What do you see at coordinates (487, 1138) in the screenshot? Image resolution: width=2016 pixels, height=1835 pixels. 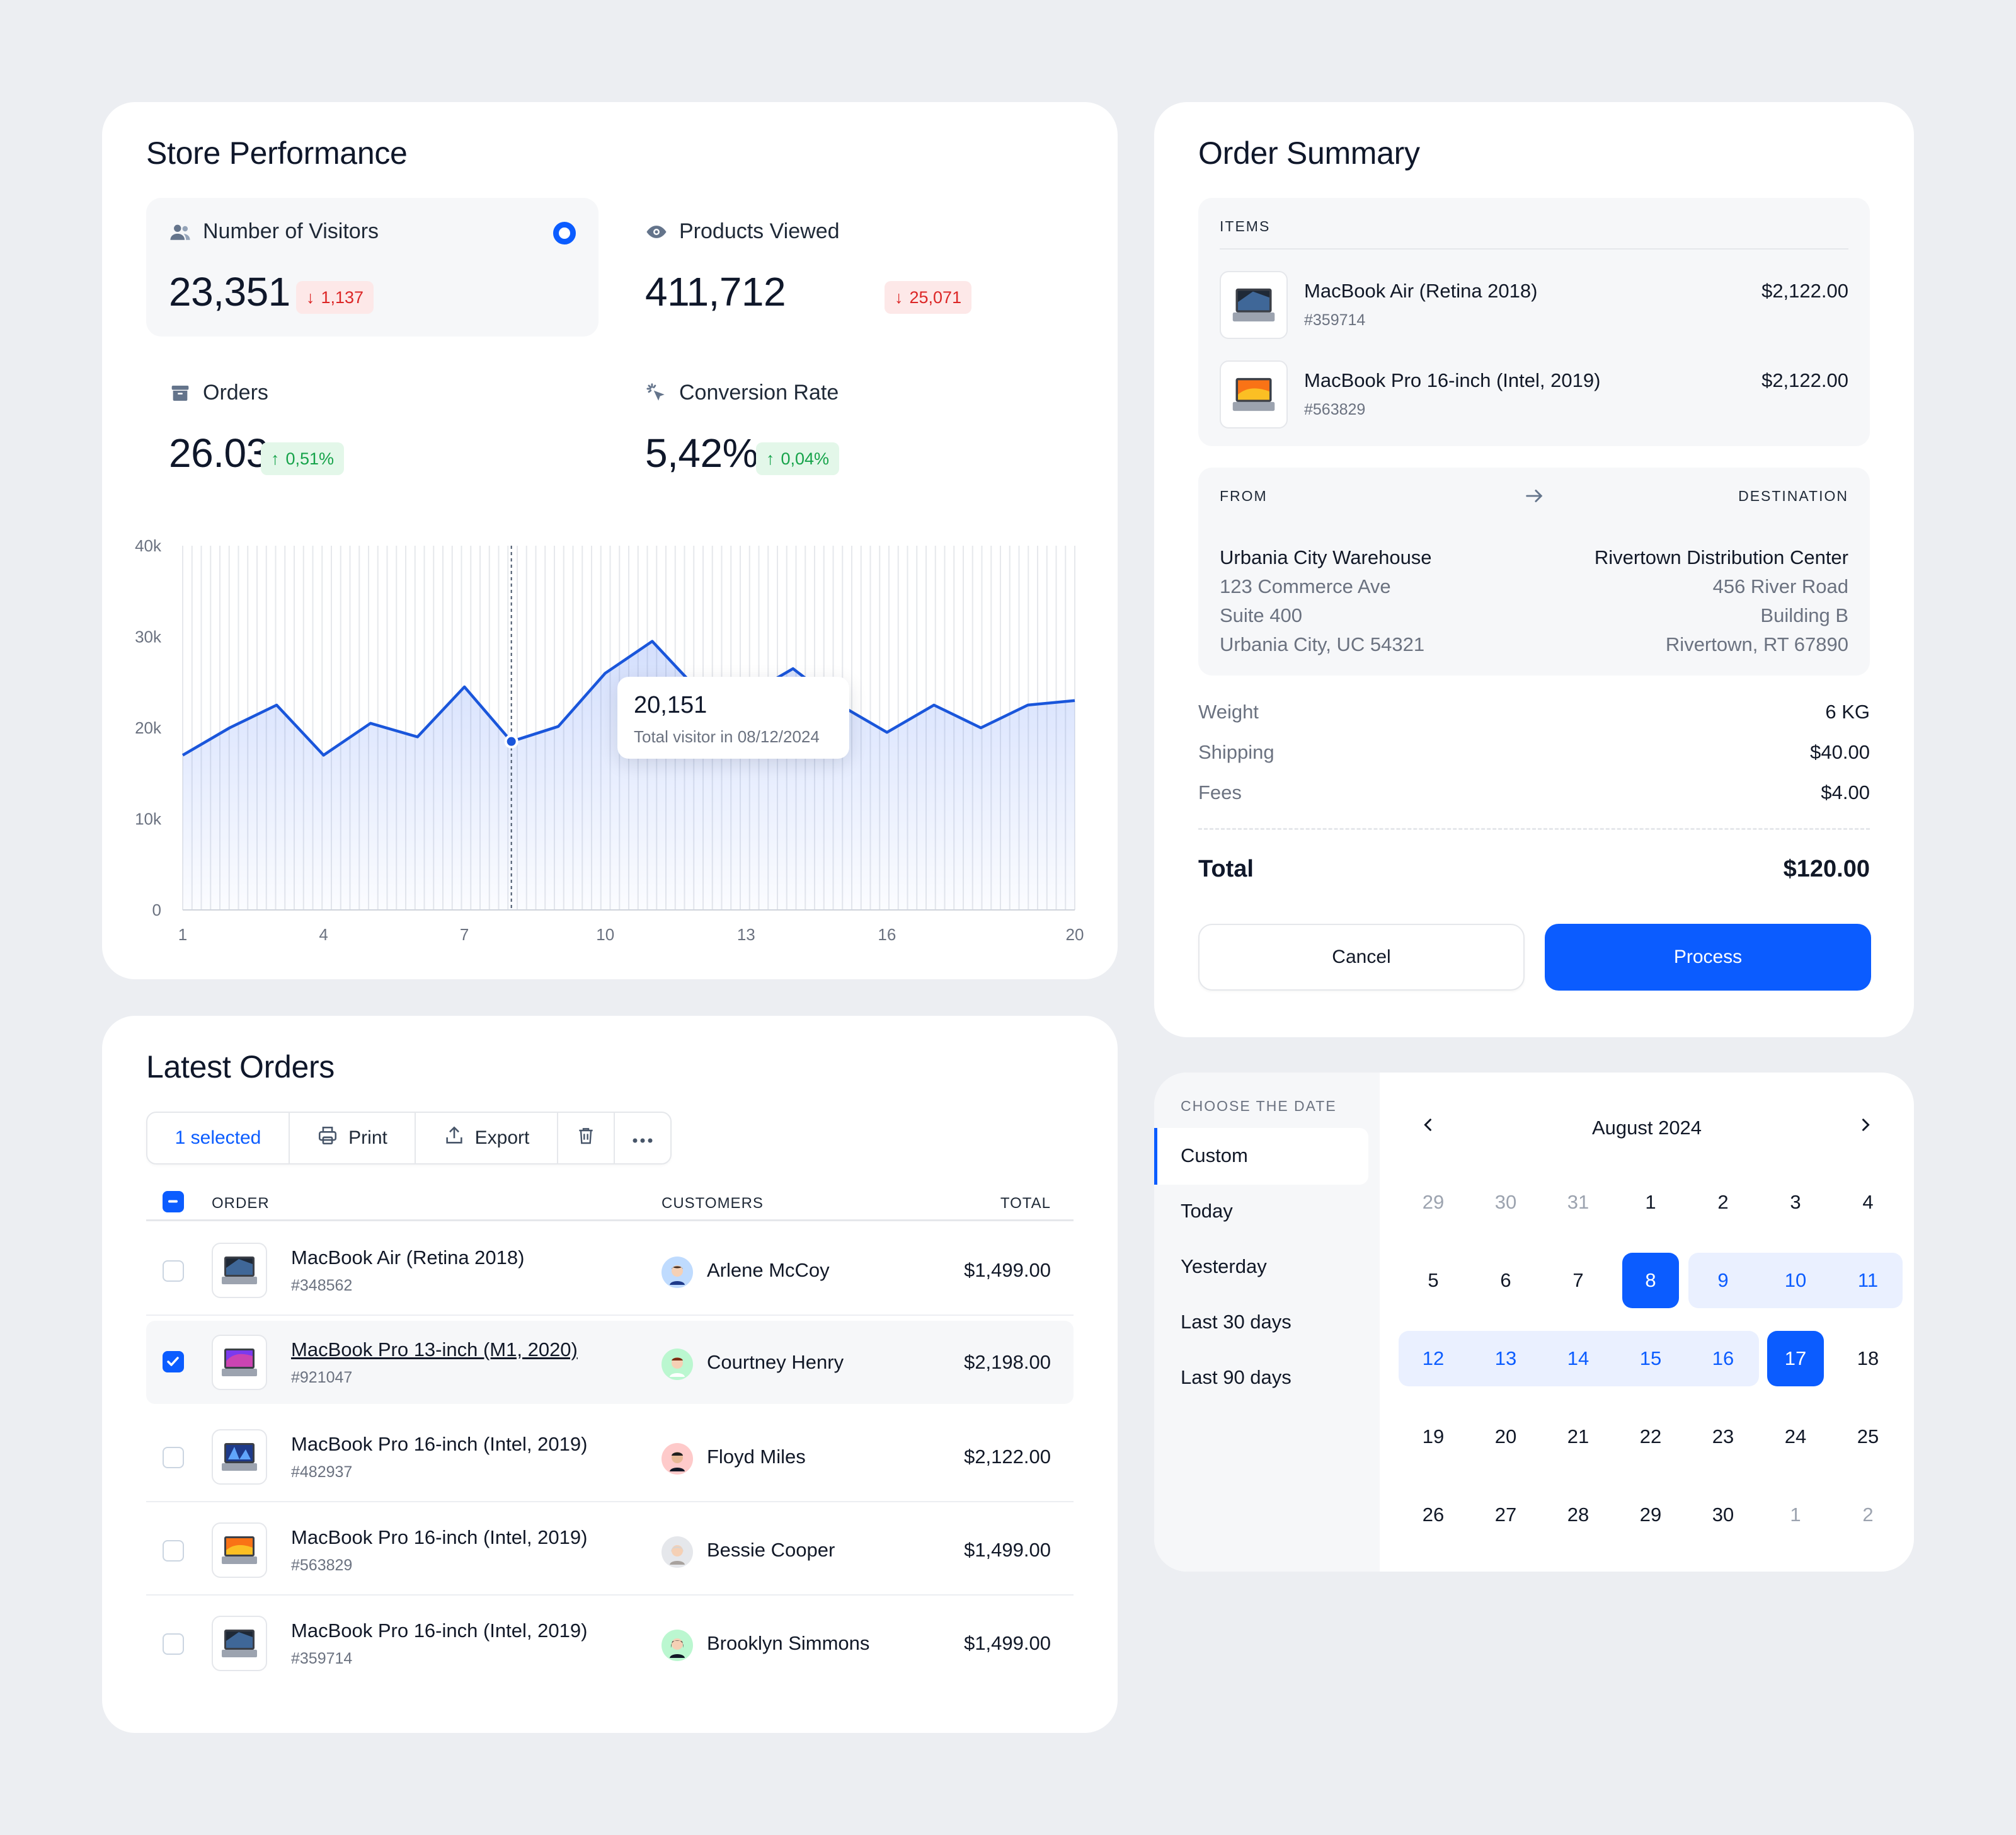 I see `export-button: Export` at bounding box center [487, 1138].